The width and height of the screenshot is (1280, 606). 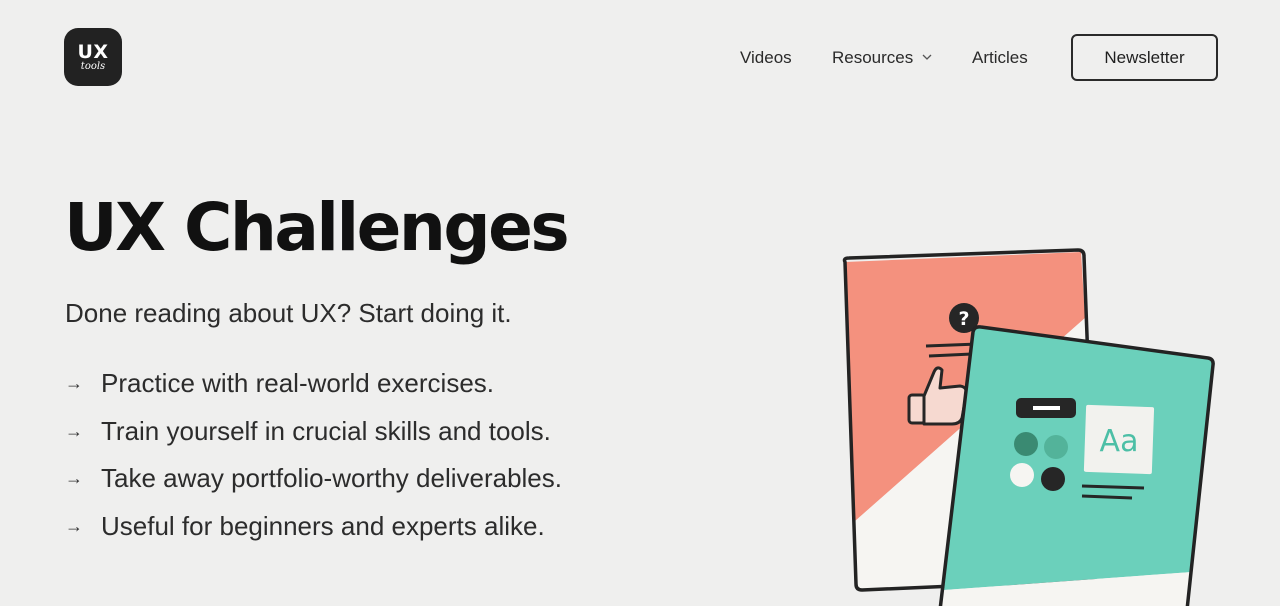 What do you see at coordinates (288, 313) in the screenshot?
I see `hero-subtitle: Done reading about UX? Start doing it.` at bounding box center [288, 313].